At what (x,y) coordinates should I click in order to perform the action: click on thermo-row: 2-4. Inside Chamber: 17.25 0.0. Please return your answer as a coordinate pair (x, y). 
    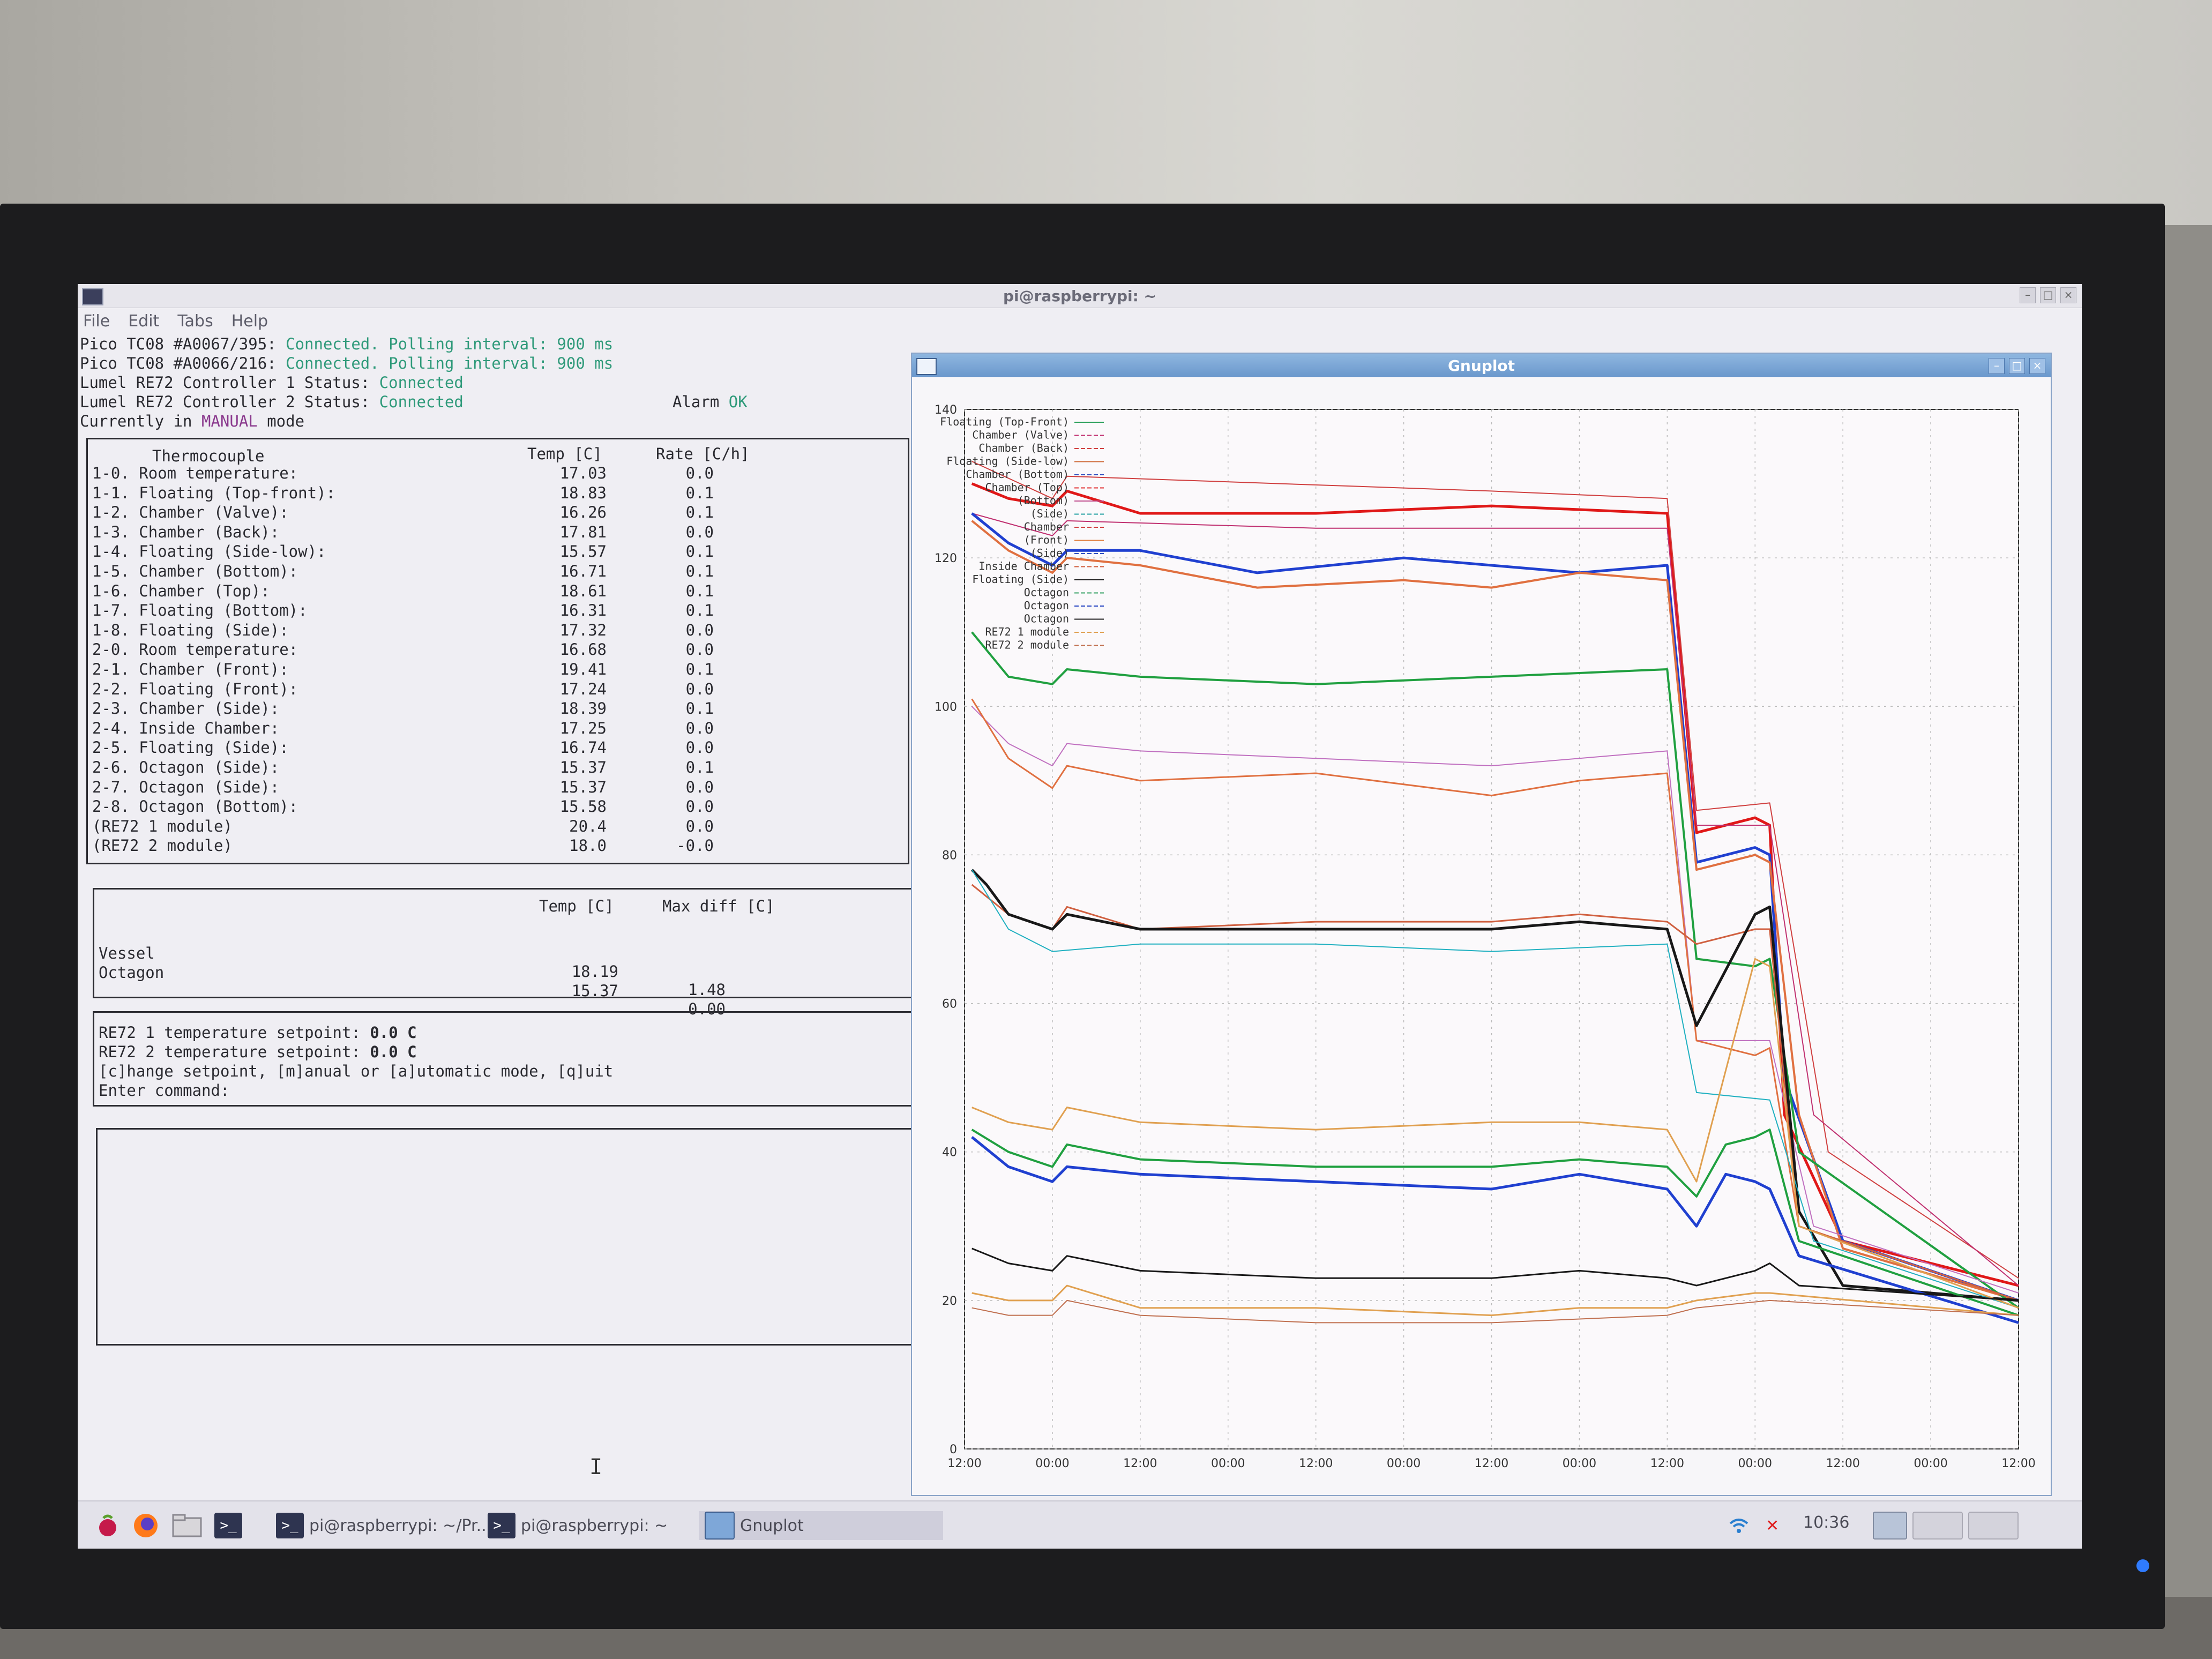
    Looking at the image, I should click on (403, 728).